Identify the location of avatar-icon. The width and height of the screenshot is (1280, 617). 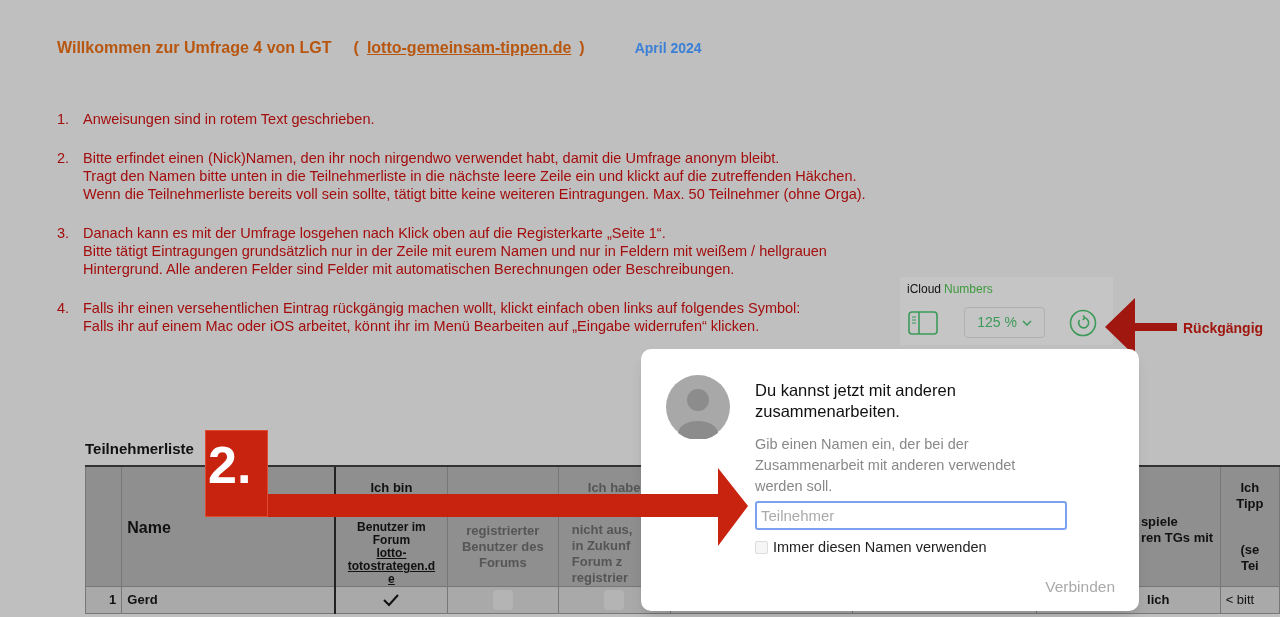
(698, 407).